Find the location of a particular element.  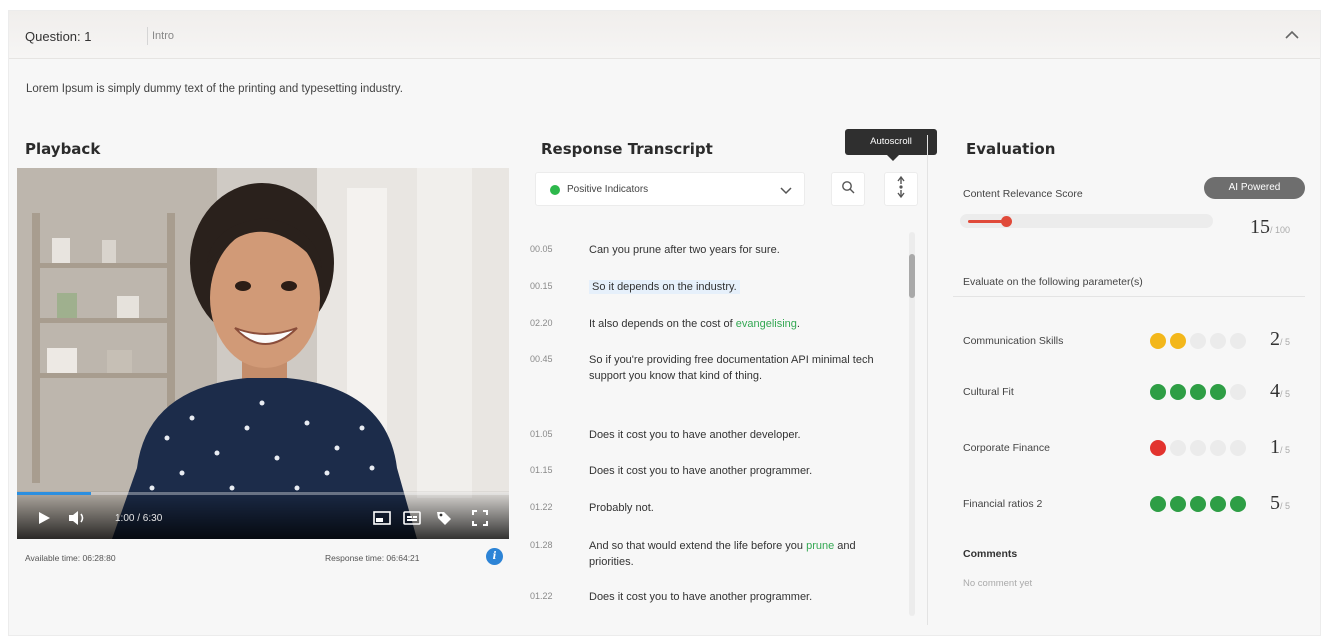

tag-icon is located at coordinates (444, 518).